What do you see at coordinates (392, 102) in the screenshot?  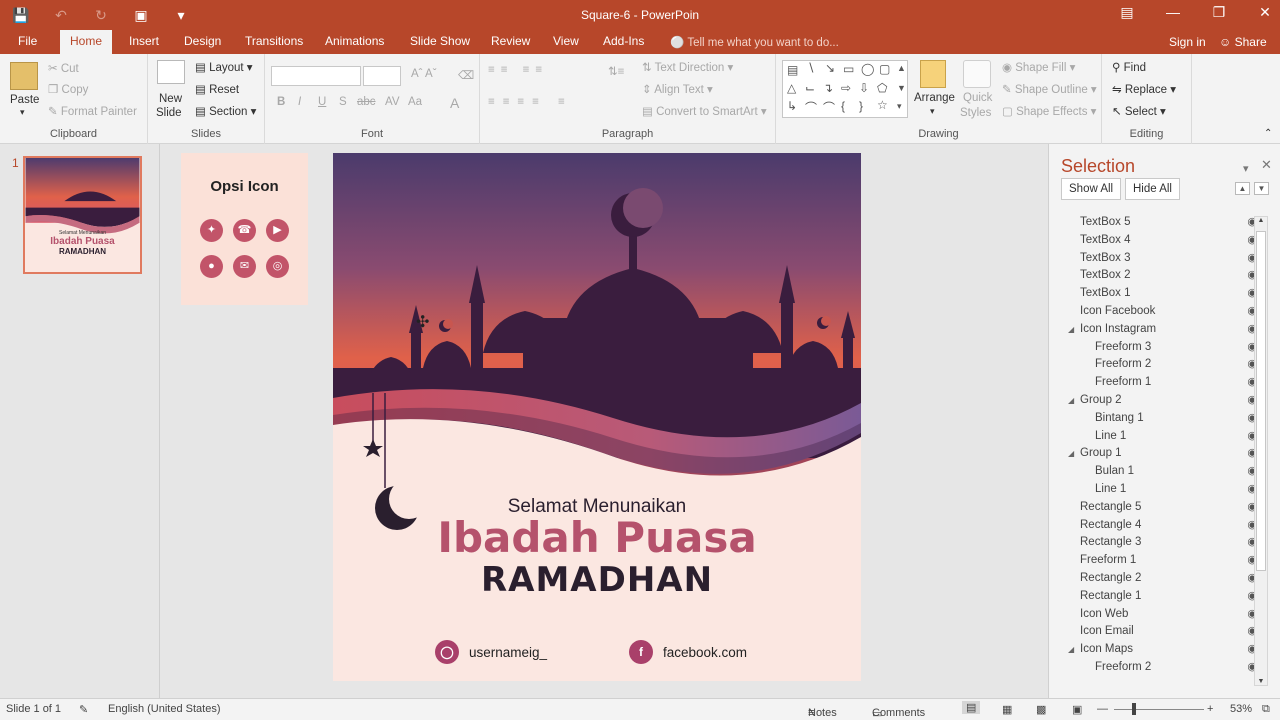 I see `char-spacing-button: AV` at bounding box center [392, 102].